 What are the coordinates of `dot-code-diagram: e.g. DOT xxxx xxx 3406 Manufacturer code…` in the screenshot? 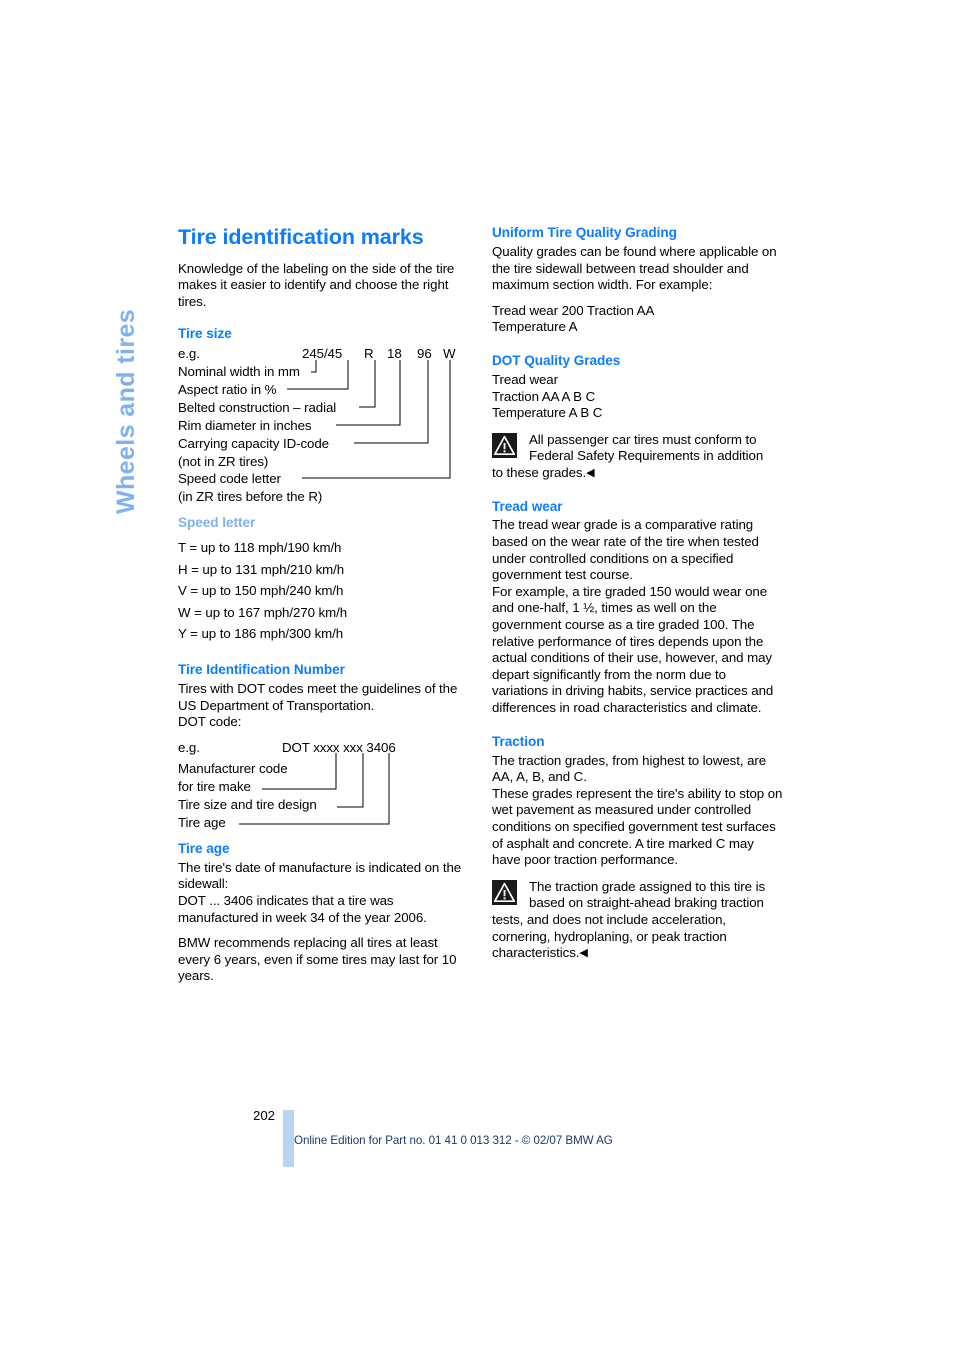 It's located at (324, 784).